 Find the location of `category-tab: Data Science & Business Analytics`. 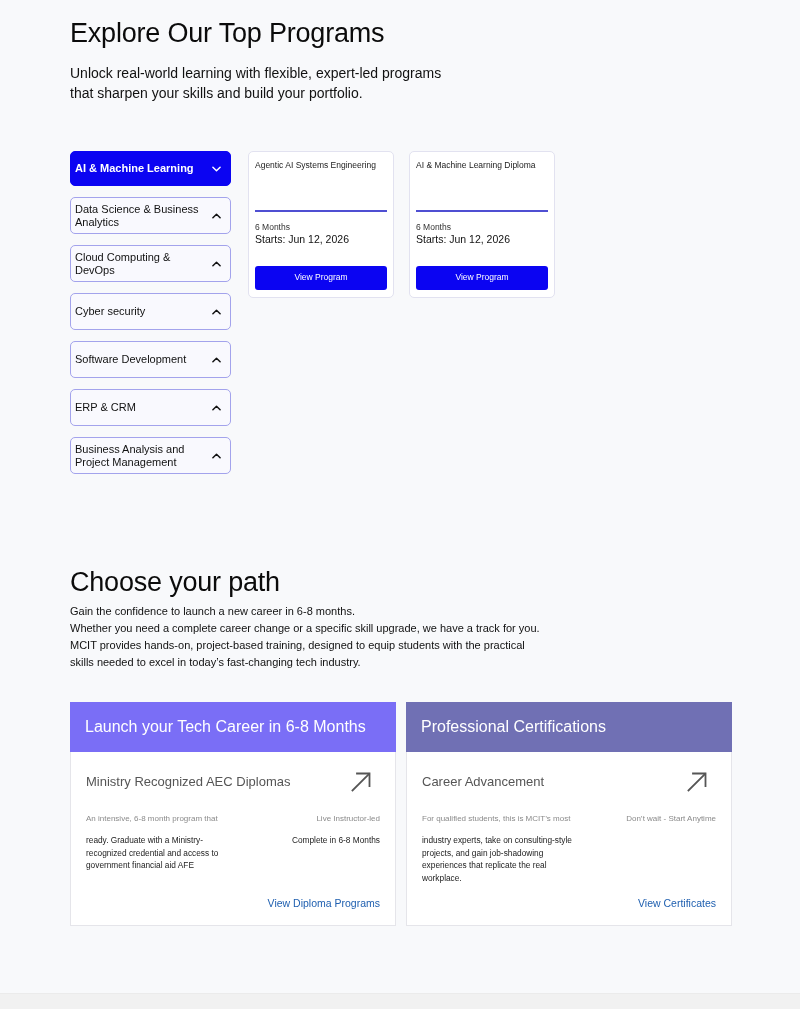

category-tab: Data Science & Business Analytics is located at coordinates (150, 215).